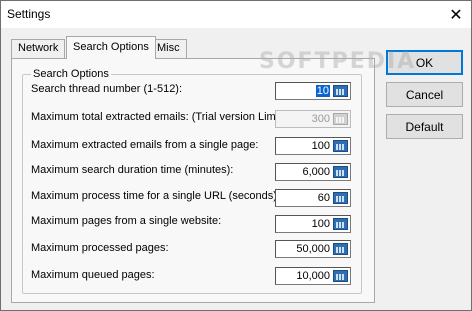 This screenshot has height=311, width=472. What do you see at coordinates (71, 74) in the screenshot?
I see `group-label: Search Options` at bounding box center [71, 74].